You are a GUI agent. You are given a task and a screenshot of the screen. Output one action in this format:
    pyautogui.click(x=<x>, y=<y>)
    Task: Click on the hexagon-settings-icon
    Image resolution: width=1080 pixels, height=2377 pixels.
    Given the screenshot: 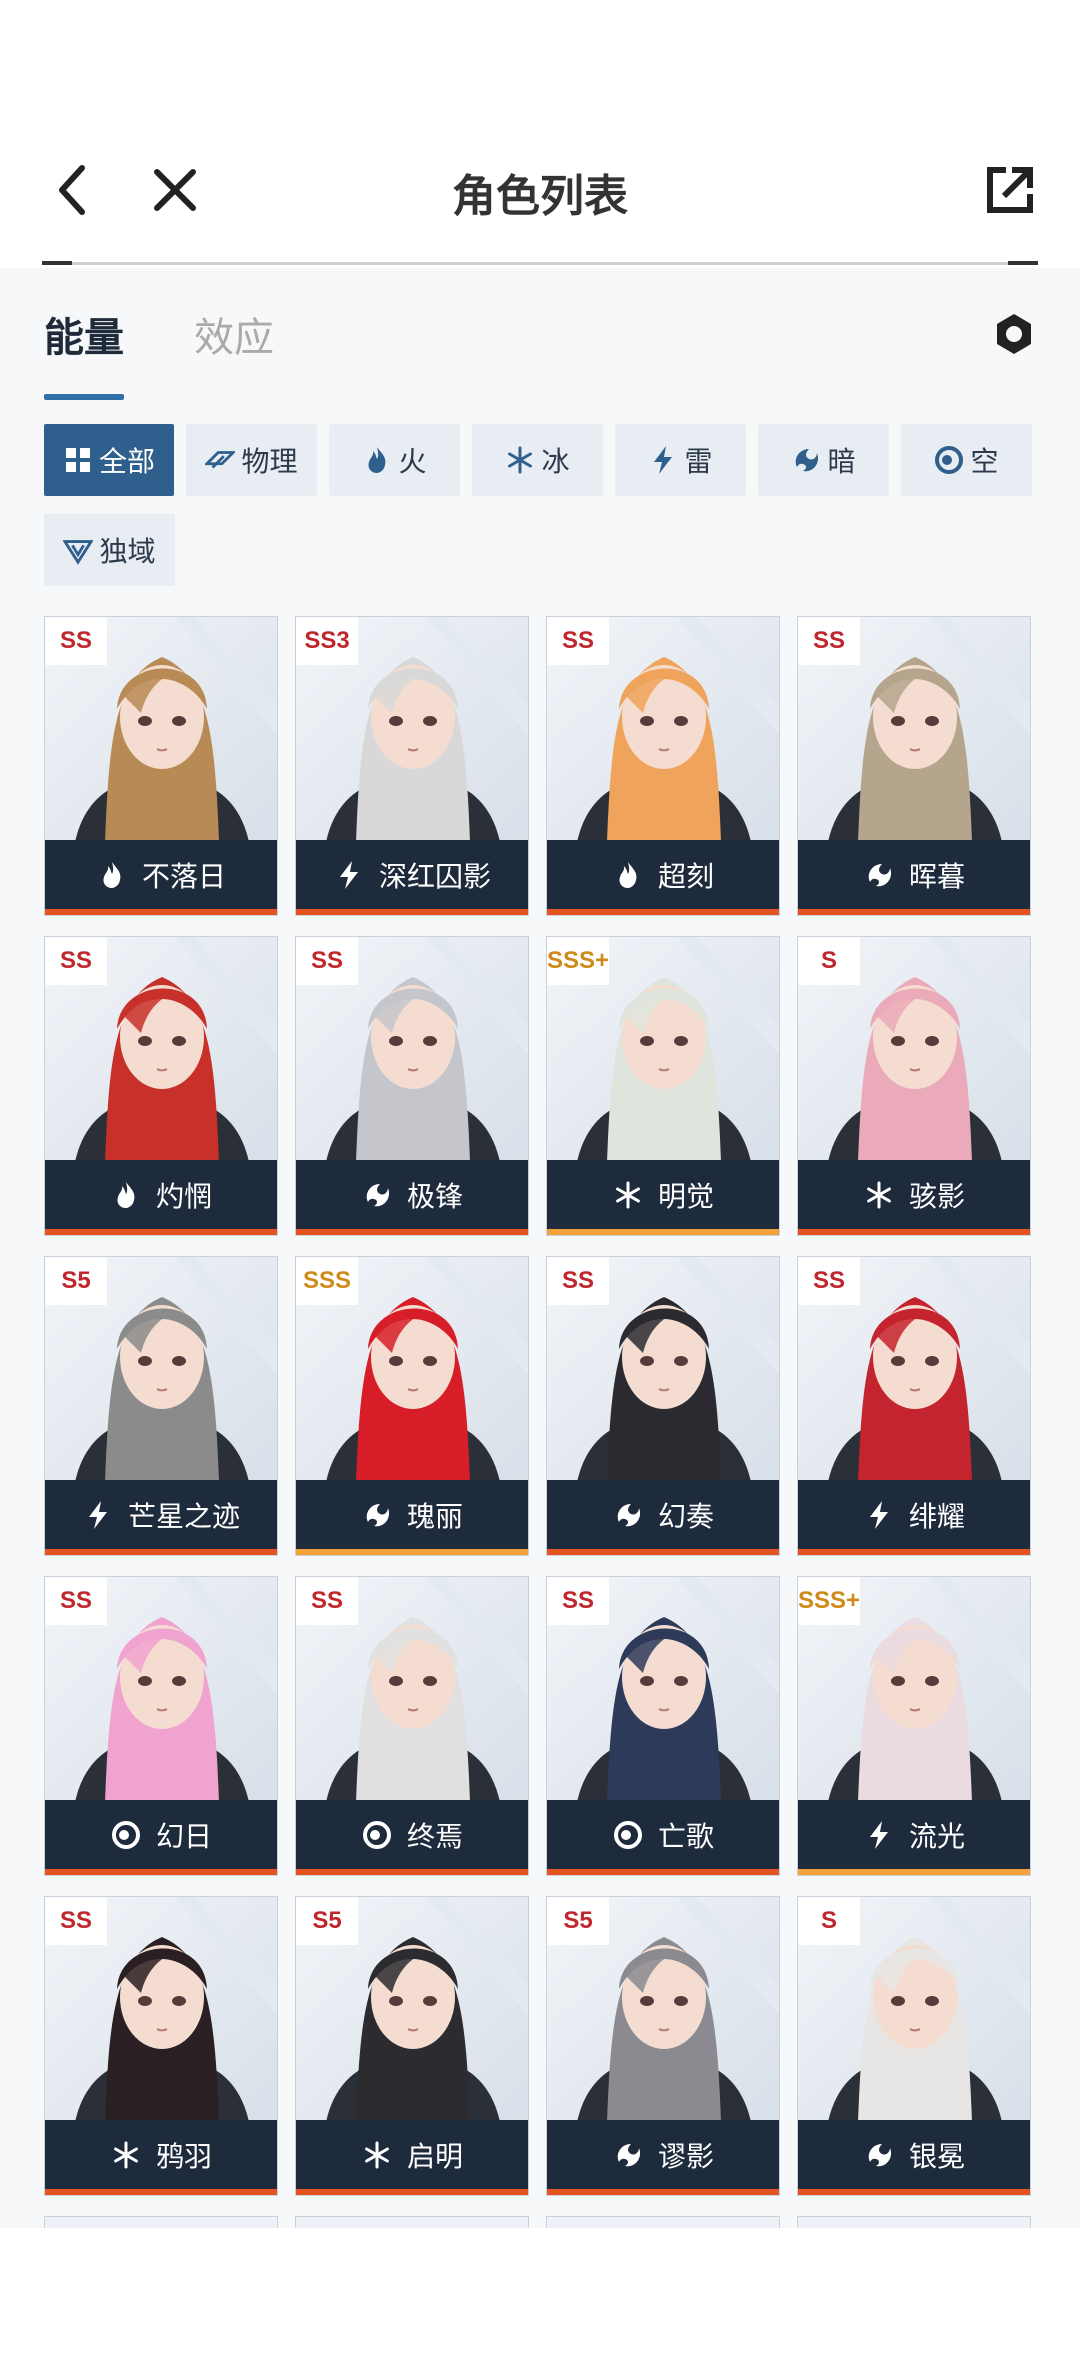 What is the action you would take?
    pyautogui.click(x=1014, y=334)
    